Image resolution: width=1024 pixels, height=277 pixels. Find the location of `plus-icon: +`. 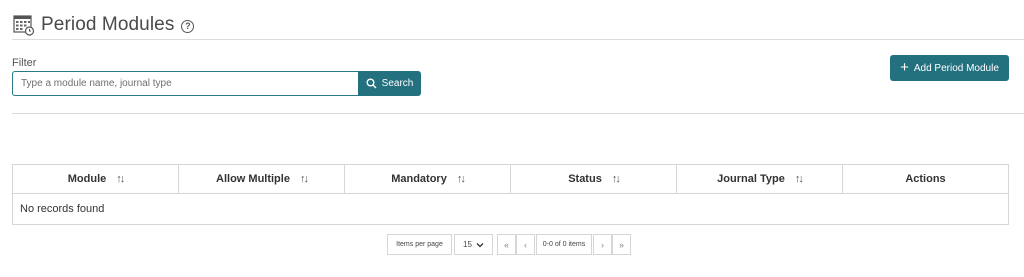

plus-icon: + is located at coordinates (904, 67).